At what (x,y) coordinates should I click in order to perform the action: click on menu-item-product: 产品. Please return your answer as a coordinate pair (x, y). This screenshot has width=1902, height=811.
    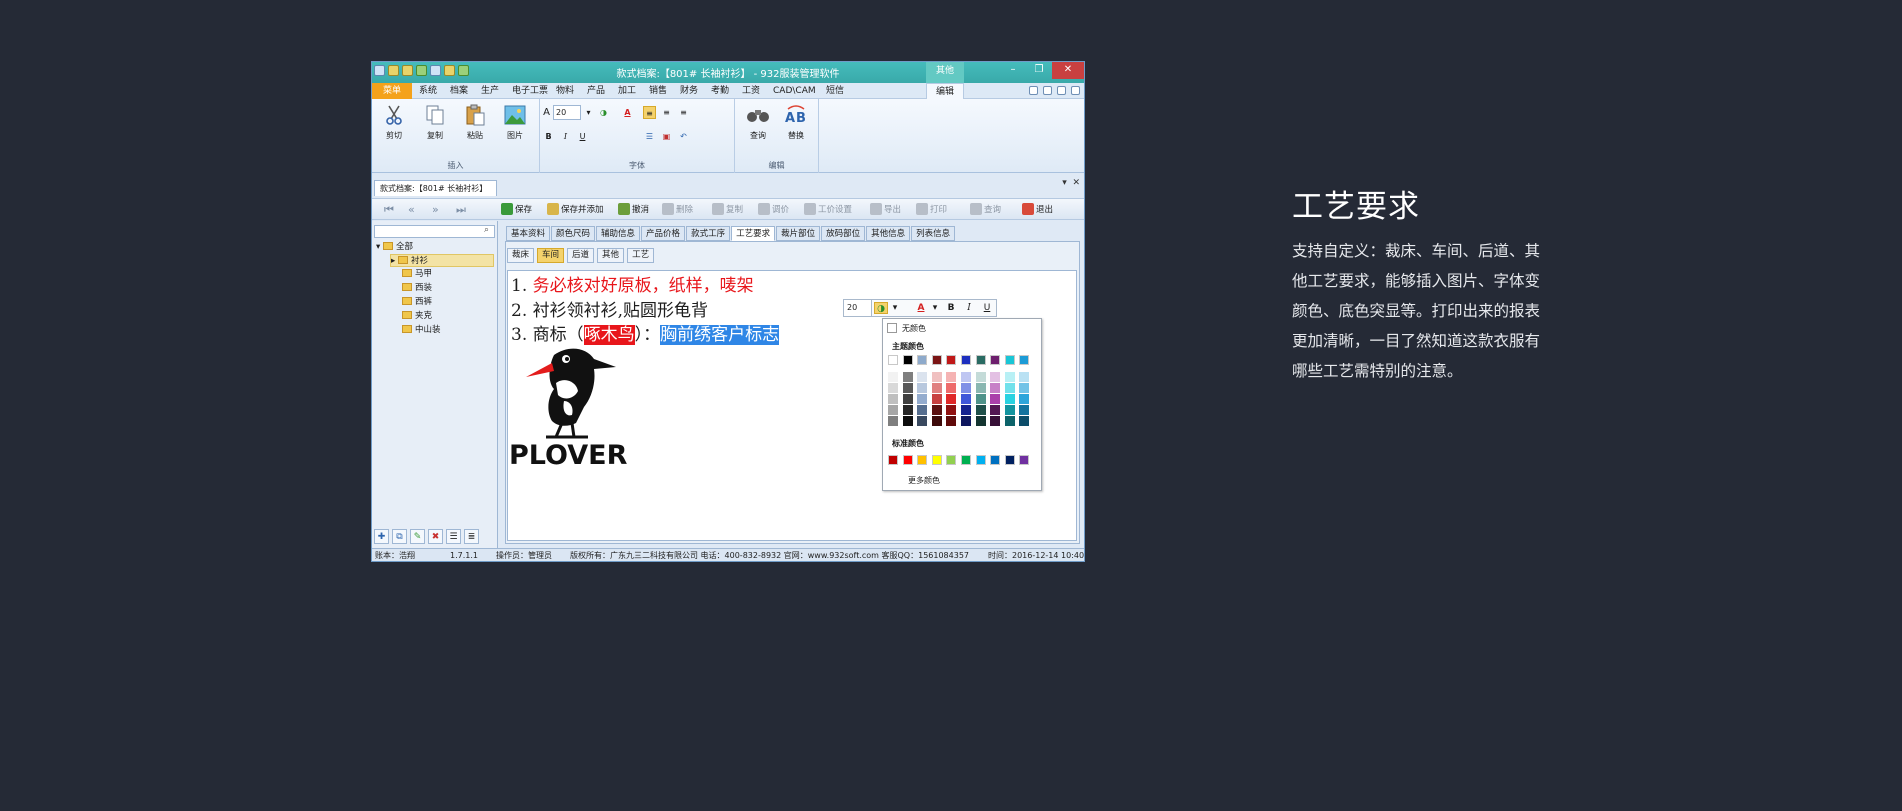
    Looking at the image, I should click on (596, 91).